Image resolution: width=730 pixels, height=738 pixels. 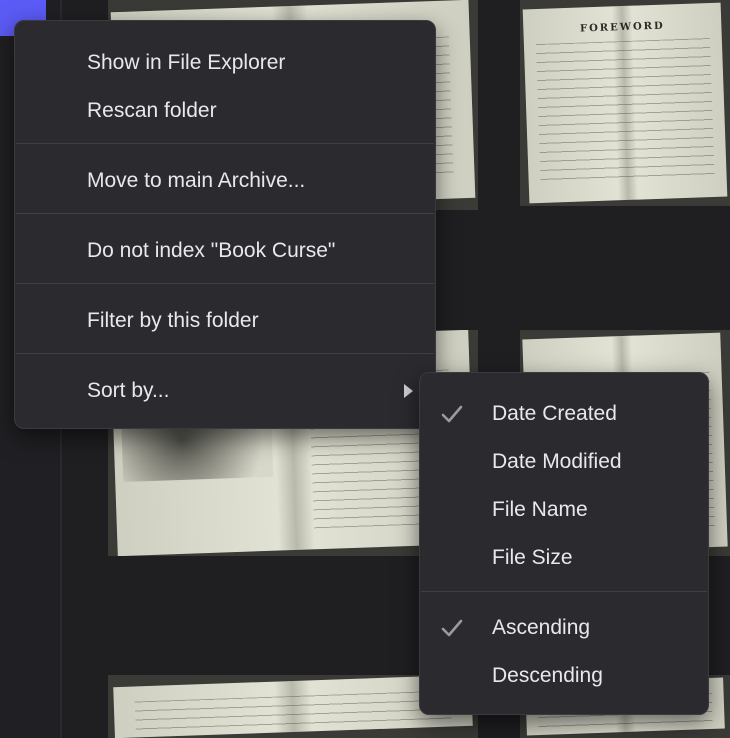 What do you see at coordinates (541, 627) in the screenshot?
I see `sort-item-label: Ascending` at bounding box center [541, 627].